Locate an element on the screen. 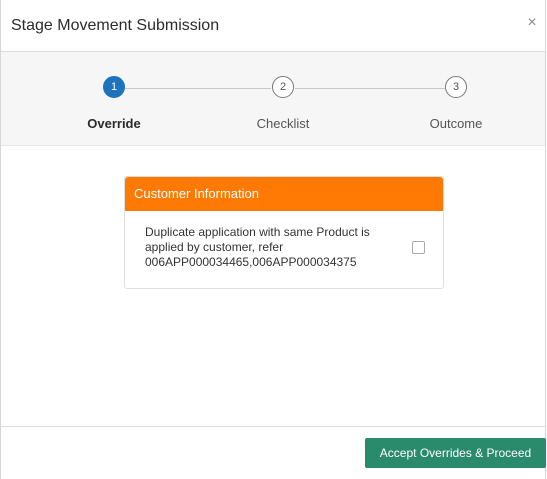 Image resolution: width=547 pixels, height=479 pixels. step-number-1: 1 is located at coordinates (114, 87).